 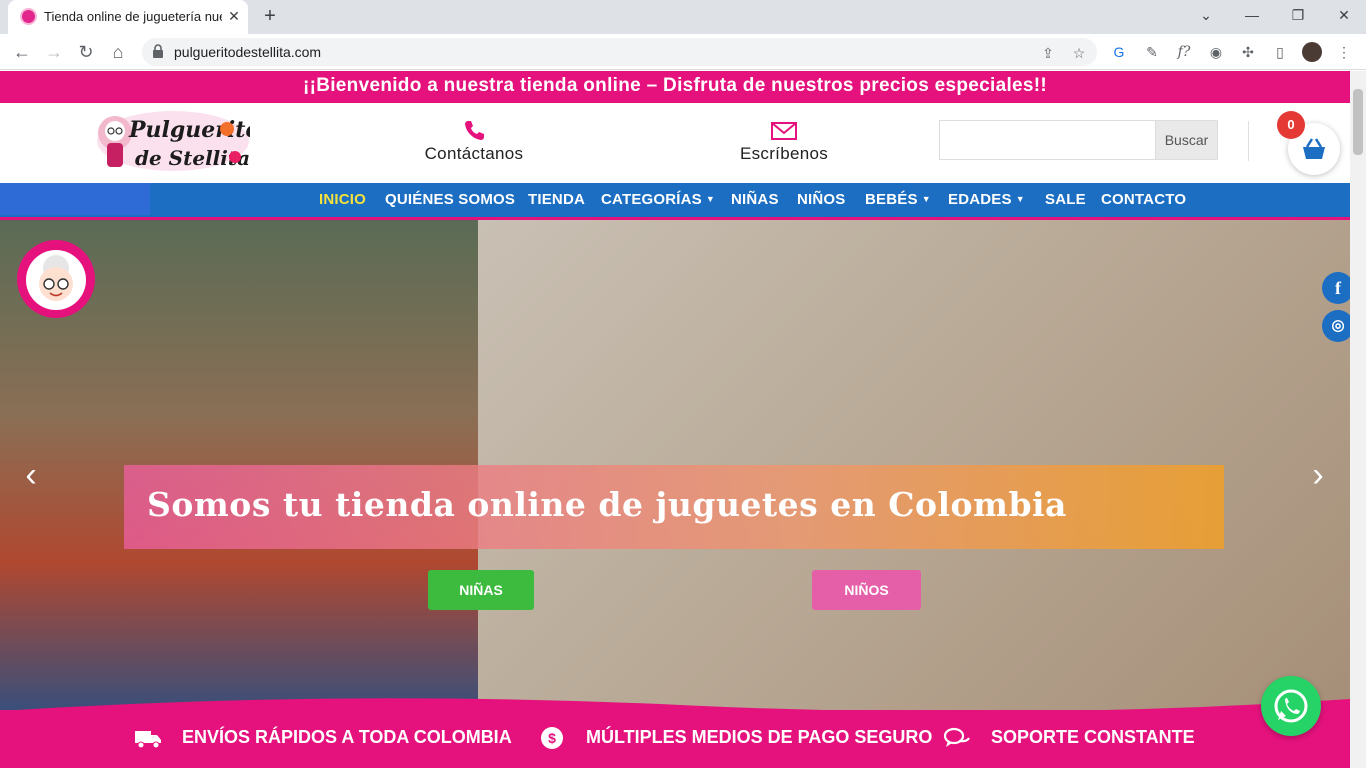 I want to click on new-tab-button: +, so click(x=270, y=17).